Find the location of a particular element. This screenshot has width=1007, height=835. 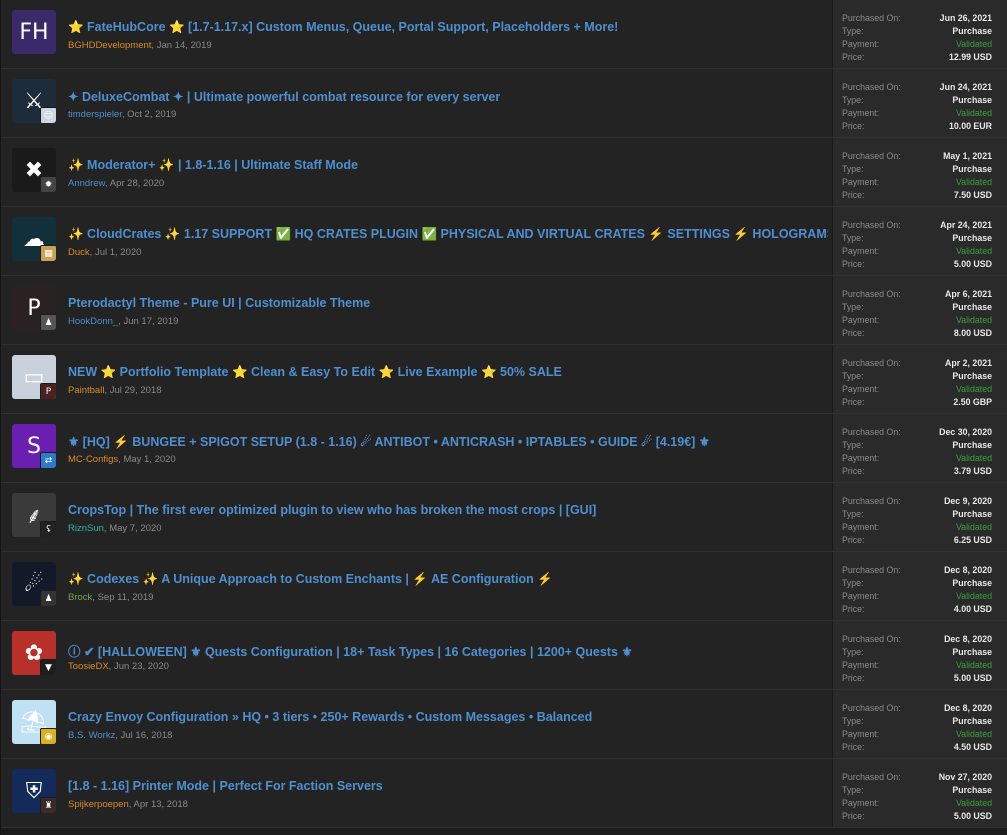

resource-icon-link: FH is located at coordinates (34, 32).